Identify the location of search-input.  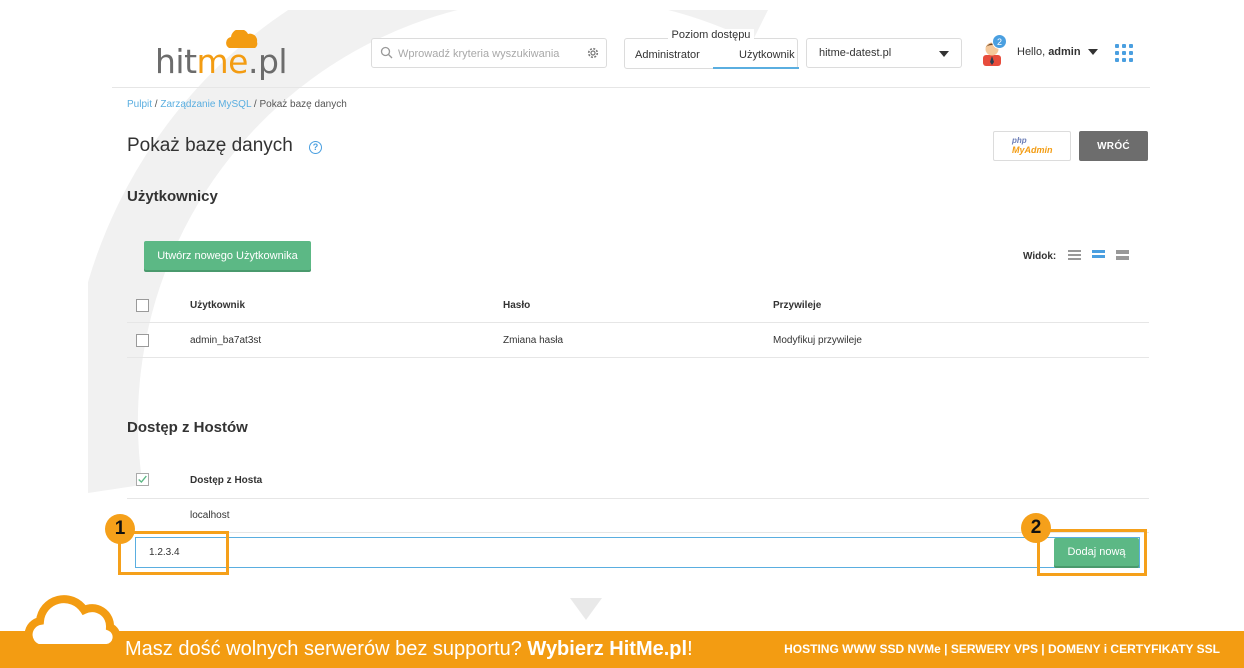
(488, 54).